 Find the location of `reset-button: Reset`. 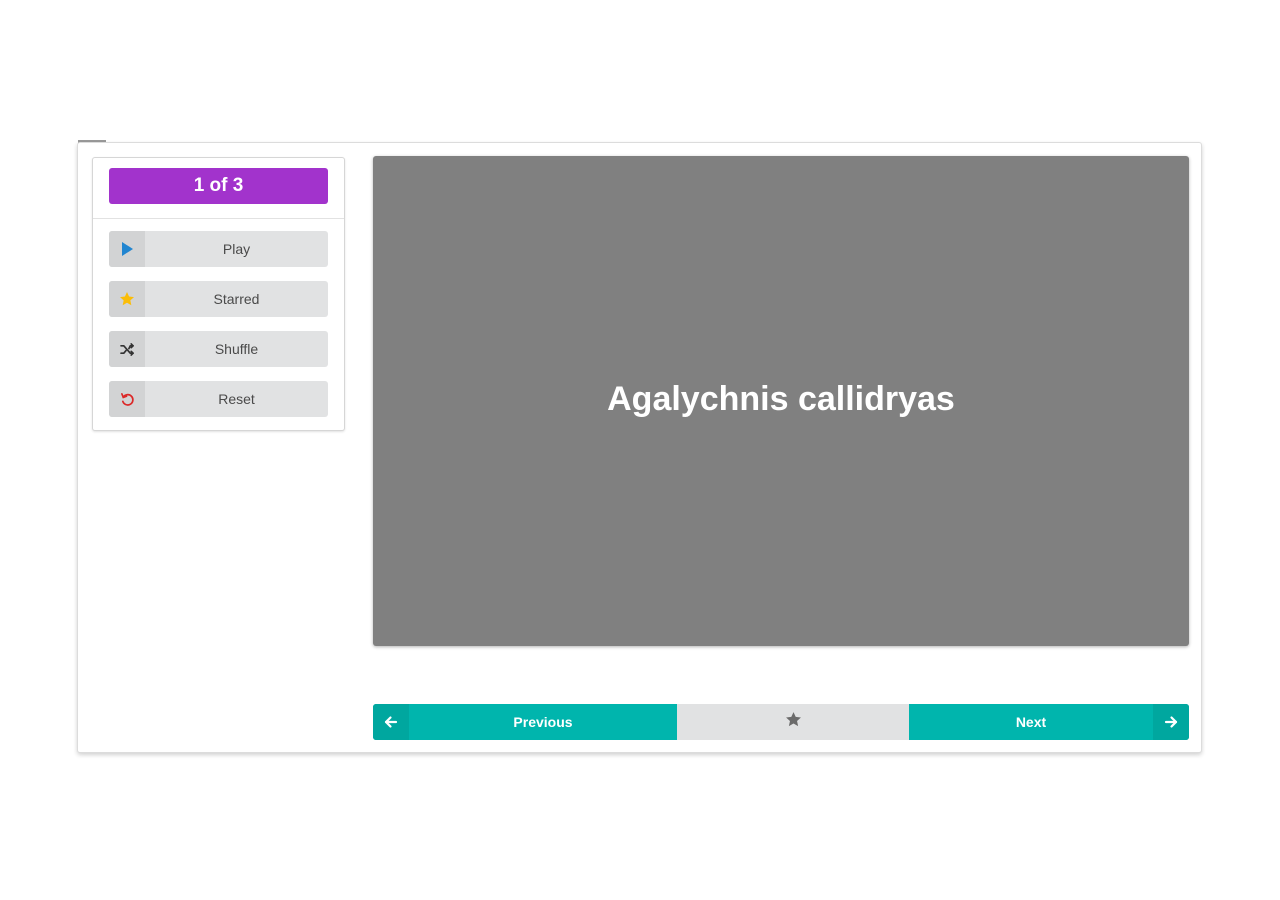

reset-button: Reset is located at coordinates (218, 399).